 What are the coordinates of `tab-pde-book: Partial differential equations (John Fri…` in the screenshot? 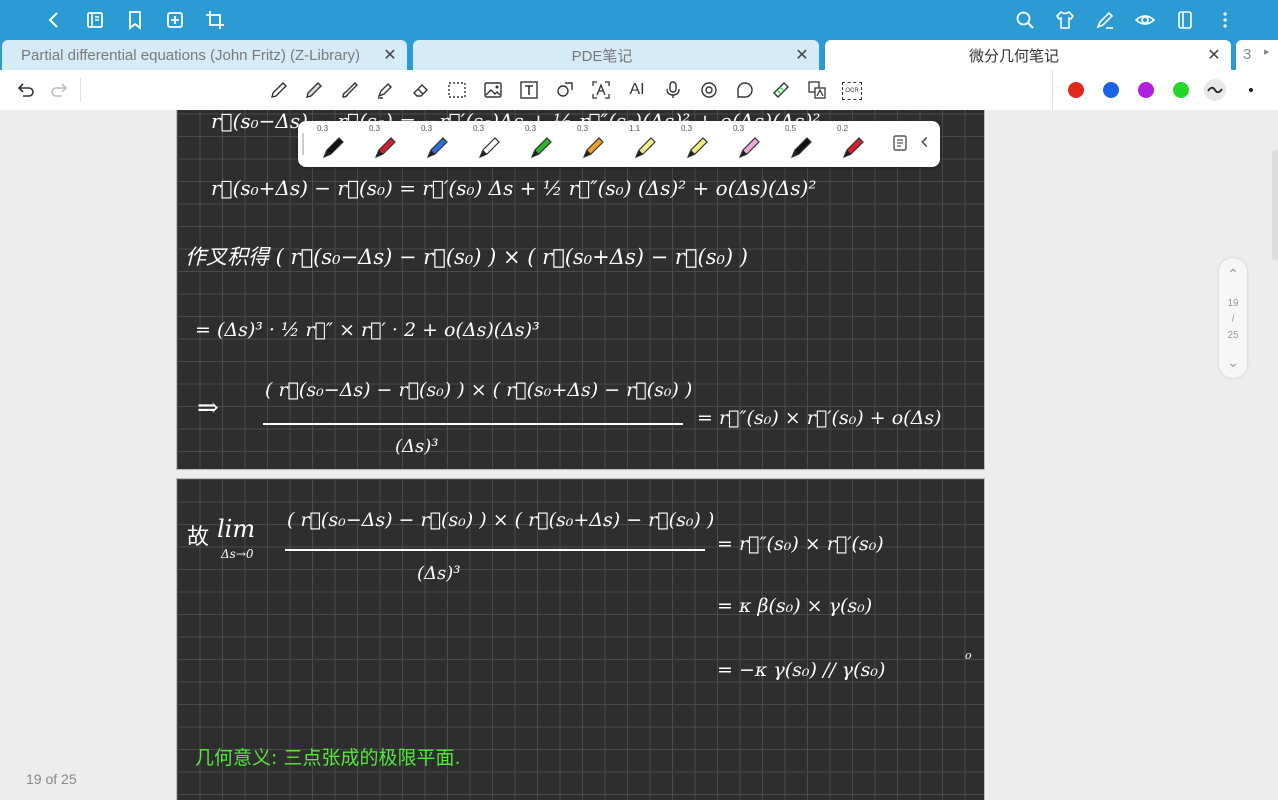 It's located at (204, 55).